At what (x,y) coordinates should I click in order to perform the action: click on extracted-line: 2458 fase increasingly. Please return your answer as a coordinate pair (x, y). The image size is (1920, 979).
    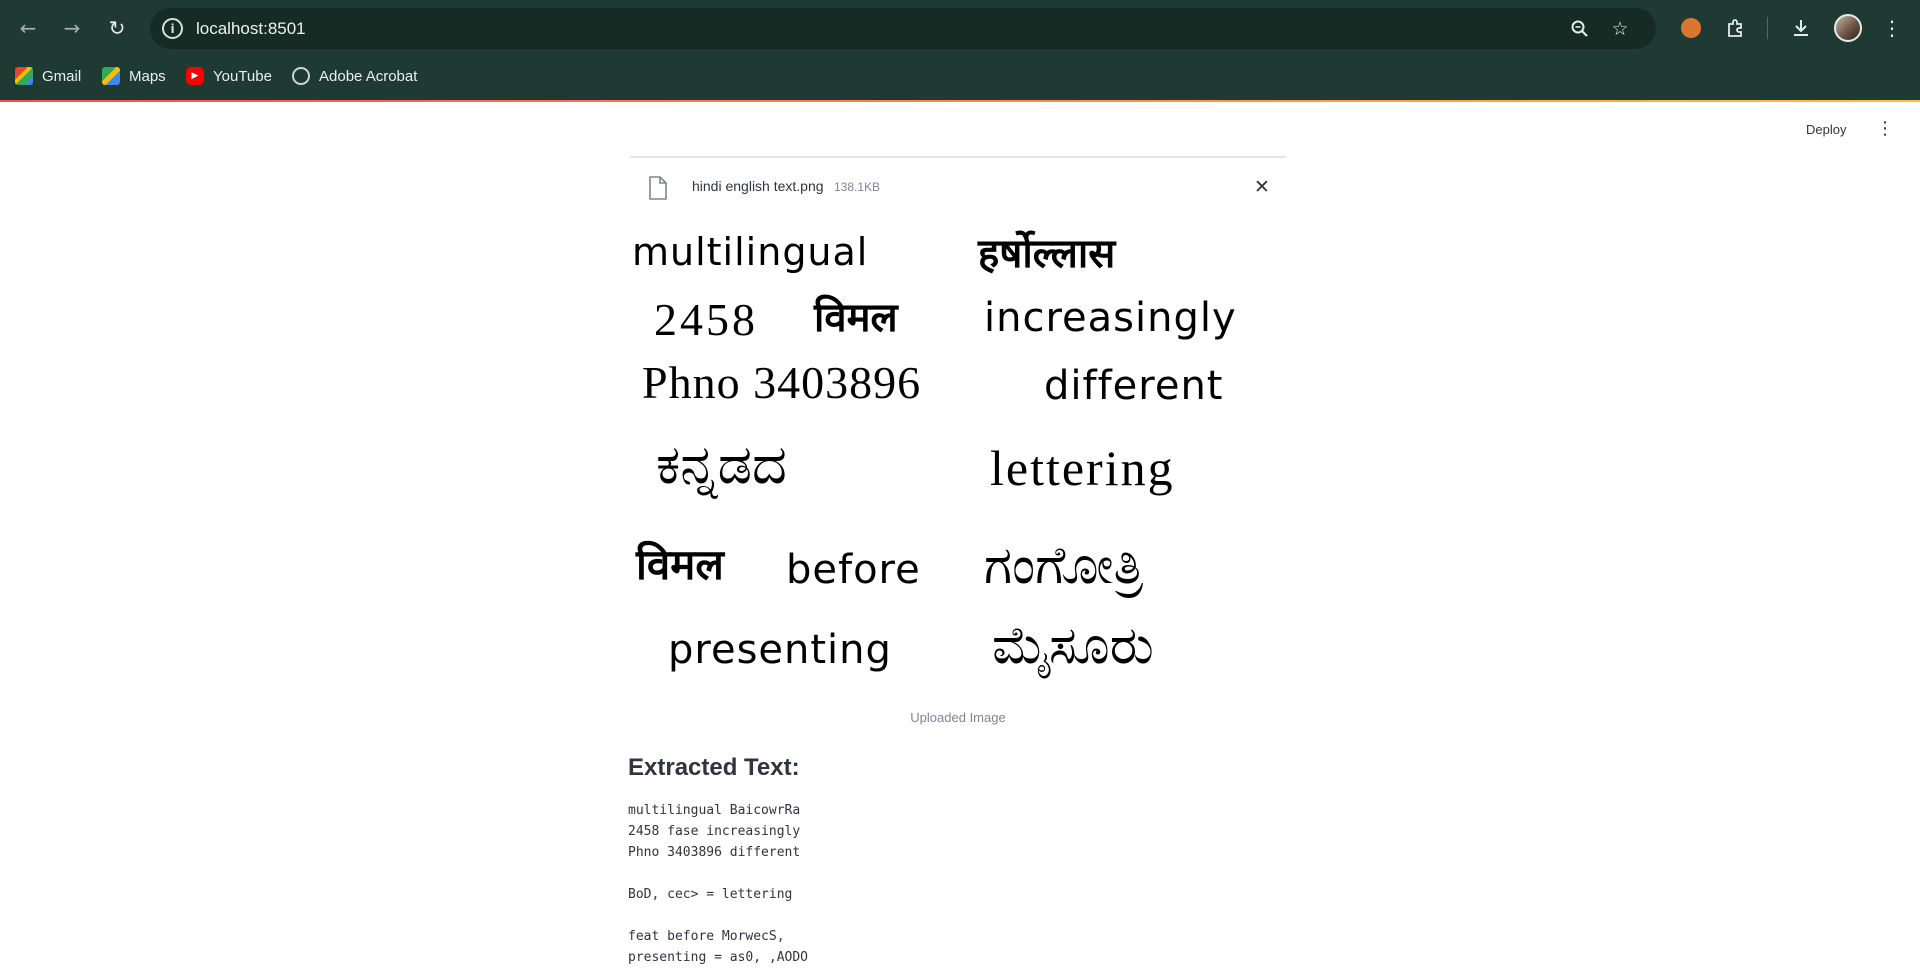
    Looking at the image, I should click on (714, 831).